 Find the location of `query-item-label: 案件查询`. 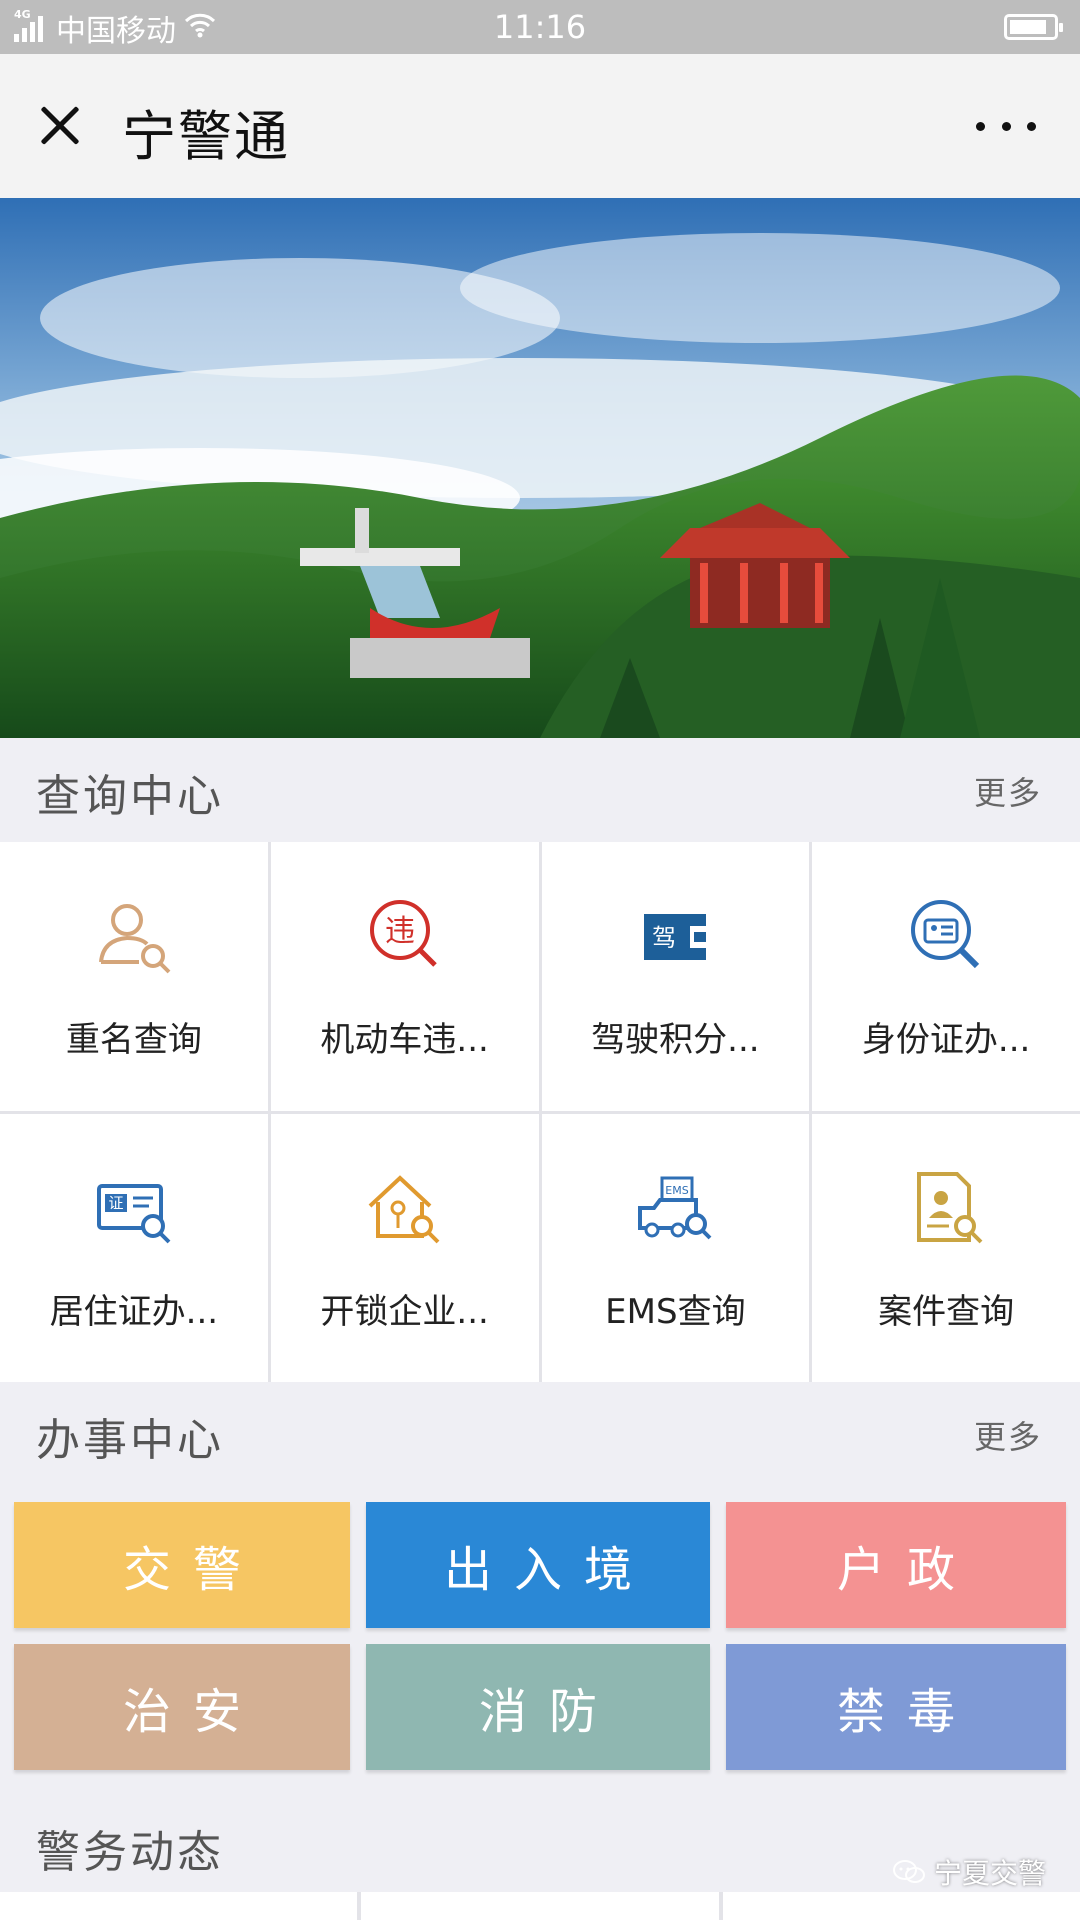

query-item-label: 案件查询 is located at coordinates (946, 1311).